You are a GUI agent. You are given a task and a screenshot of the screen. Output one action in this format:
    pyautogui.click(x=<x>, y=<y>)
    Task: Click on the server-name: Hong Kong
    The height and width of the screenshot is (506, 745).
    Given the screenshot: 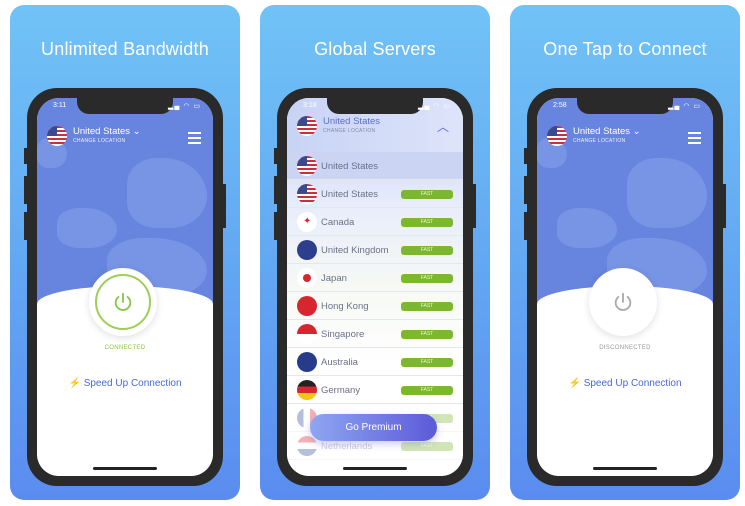 What is the action you would take?
    pyautogui.click(x=345, y=306)
    